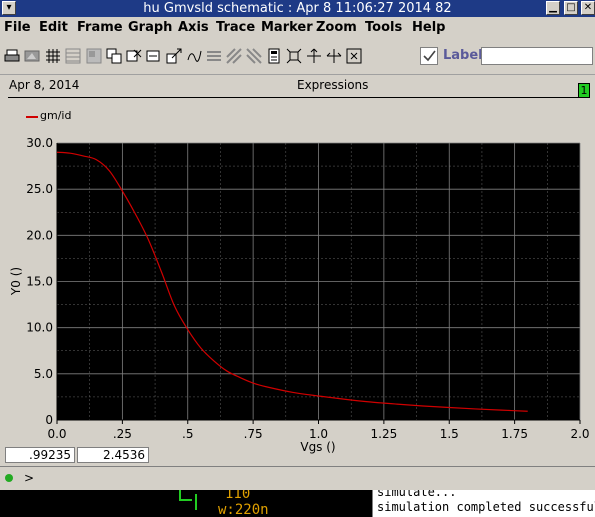  Describe the element at coordinates (39, 235) in the screenshot. I see `y-tick-label: 20.0` at that location.